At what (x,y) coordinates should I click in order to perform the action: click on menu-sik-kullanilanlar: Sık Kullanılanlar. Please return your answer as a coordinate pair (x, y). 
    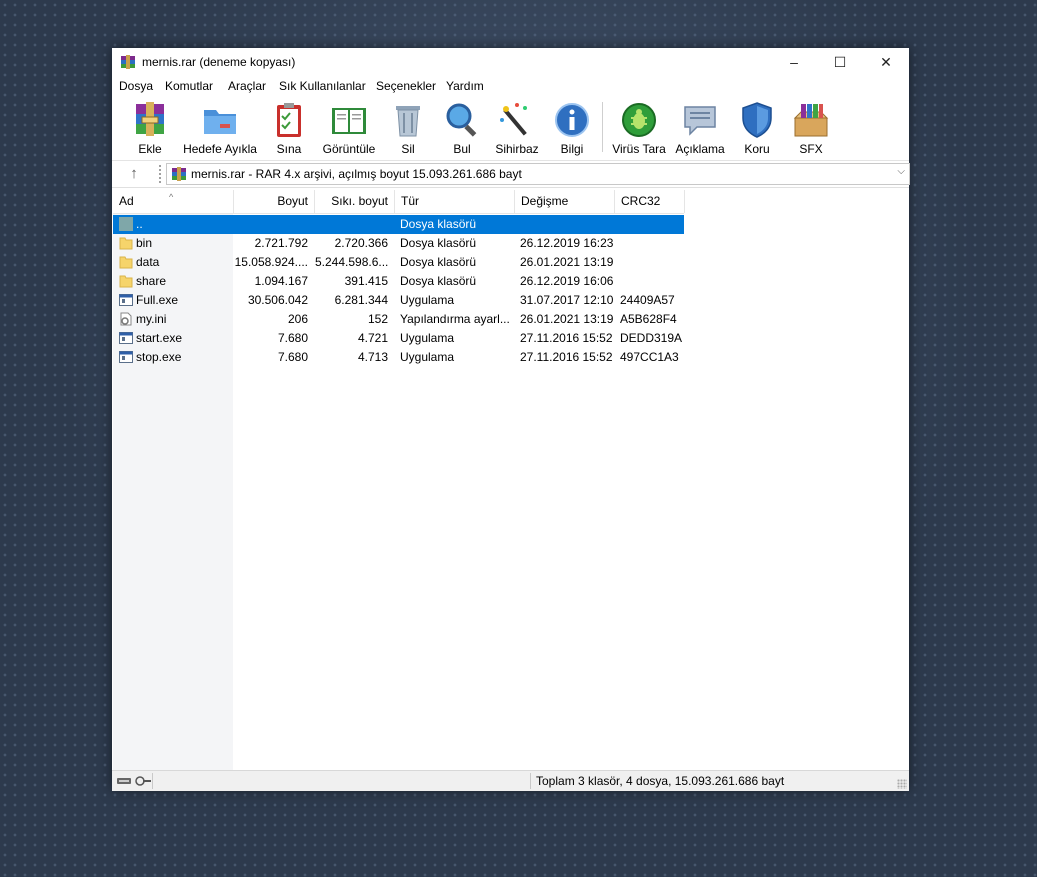
    Looking at the image, I should click on (322, 86).